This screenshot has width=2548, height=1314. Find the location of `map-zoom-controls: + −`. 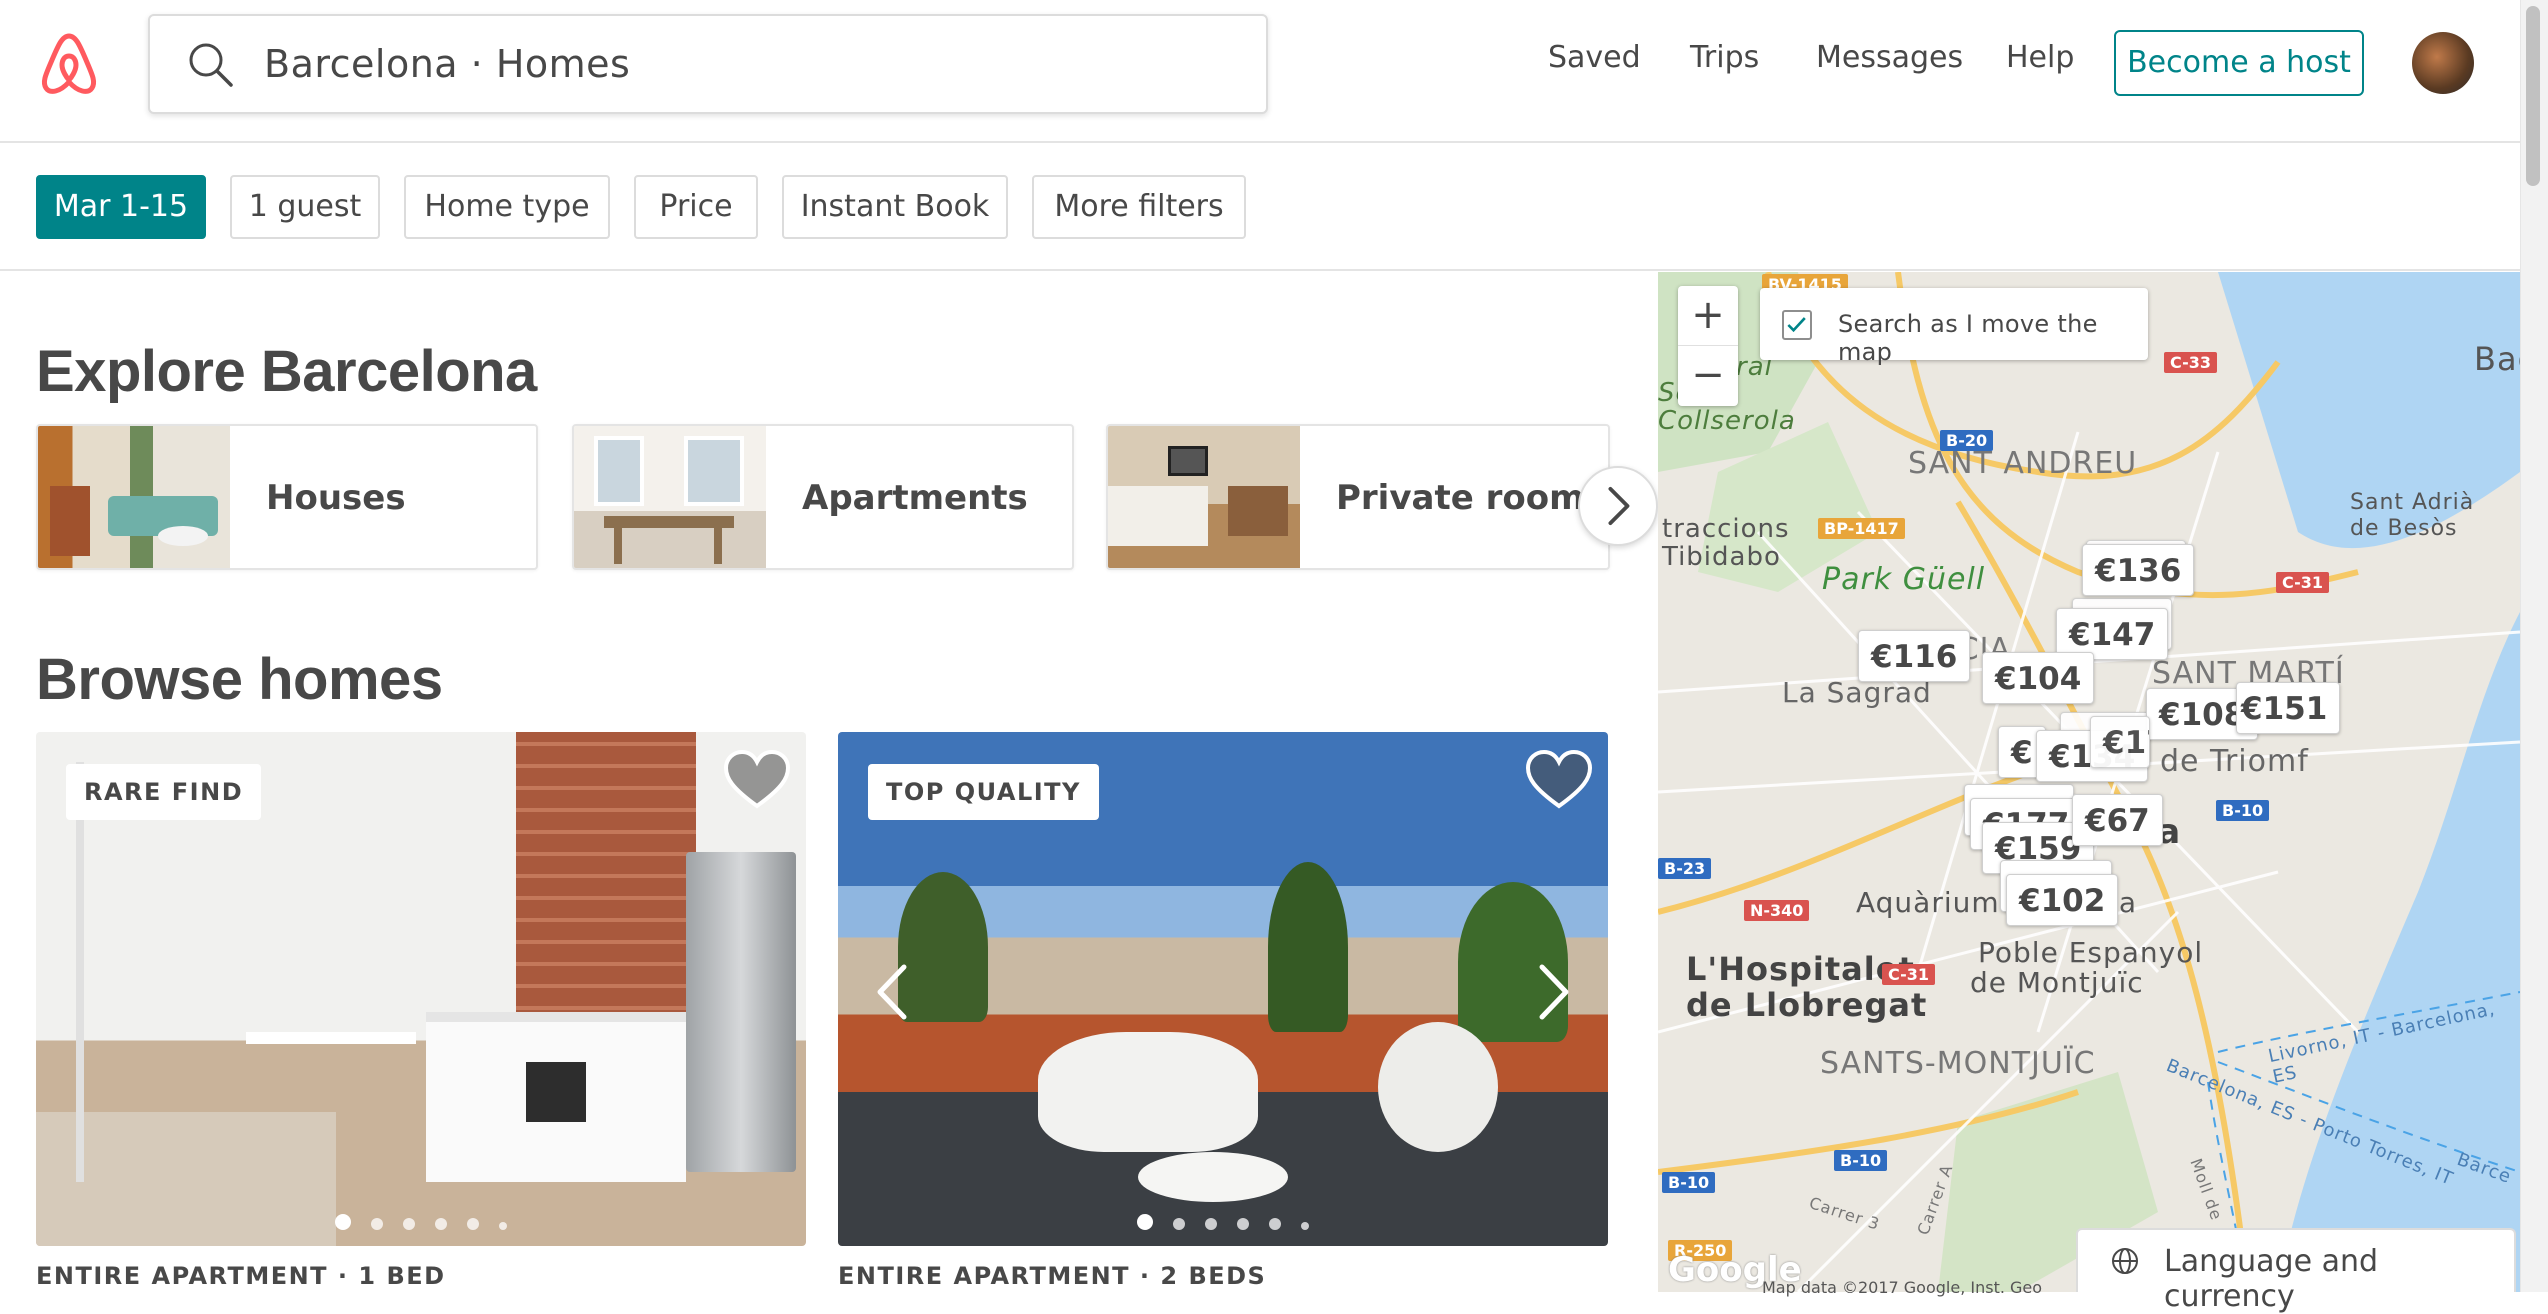

map-zoom-controls: + − is located at coordinates (1708, 346).